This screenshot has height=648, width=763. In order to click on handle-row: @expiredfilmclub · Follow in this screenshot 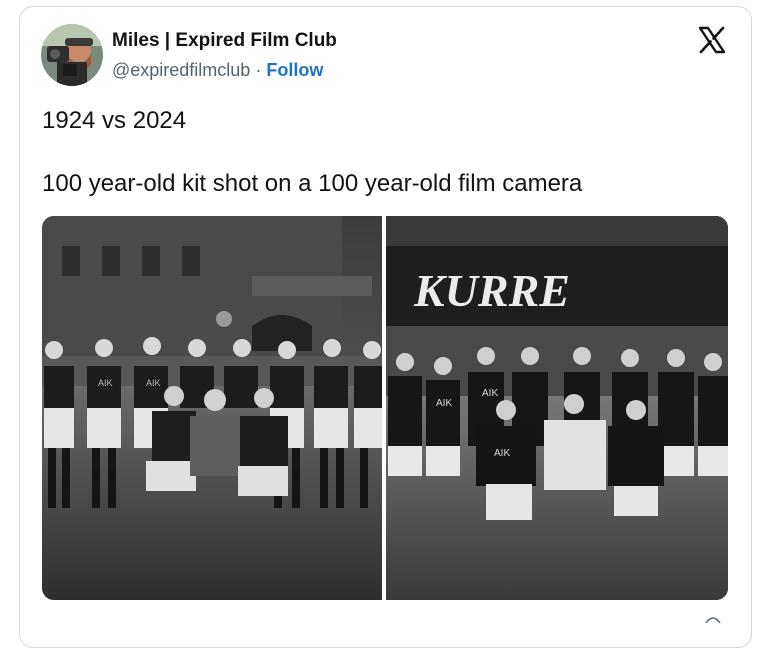, I will do `click(217, 70)`.